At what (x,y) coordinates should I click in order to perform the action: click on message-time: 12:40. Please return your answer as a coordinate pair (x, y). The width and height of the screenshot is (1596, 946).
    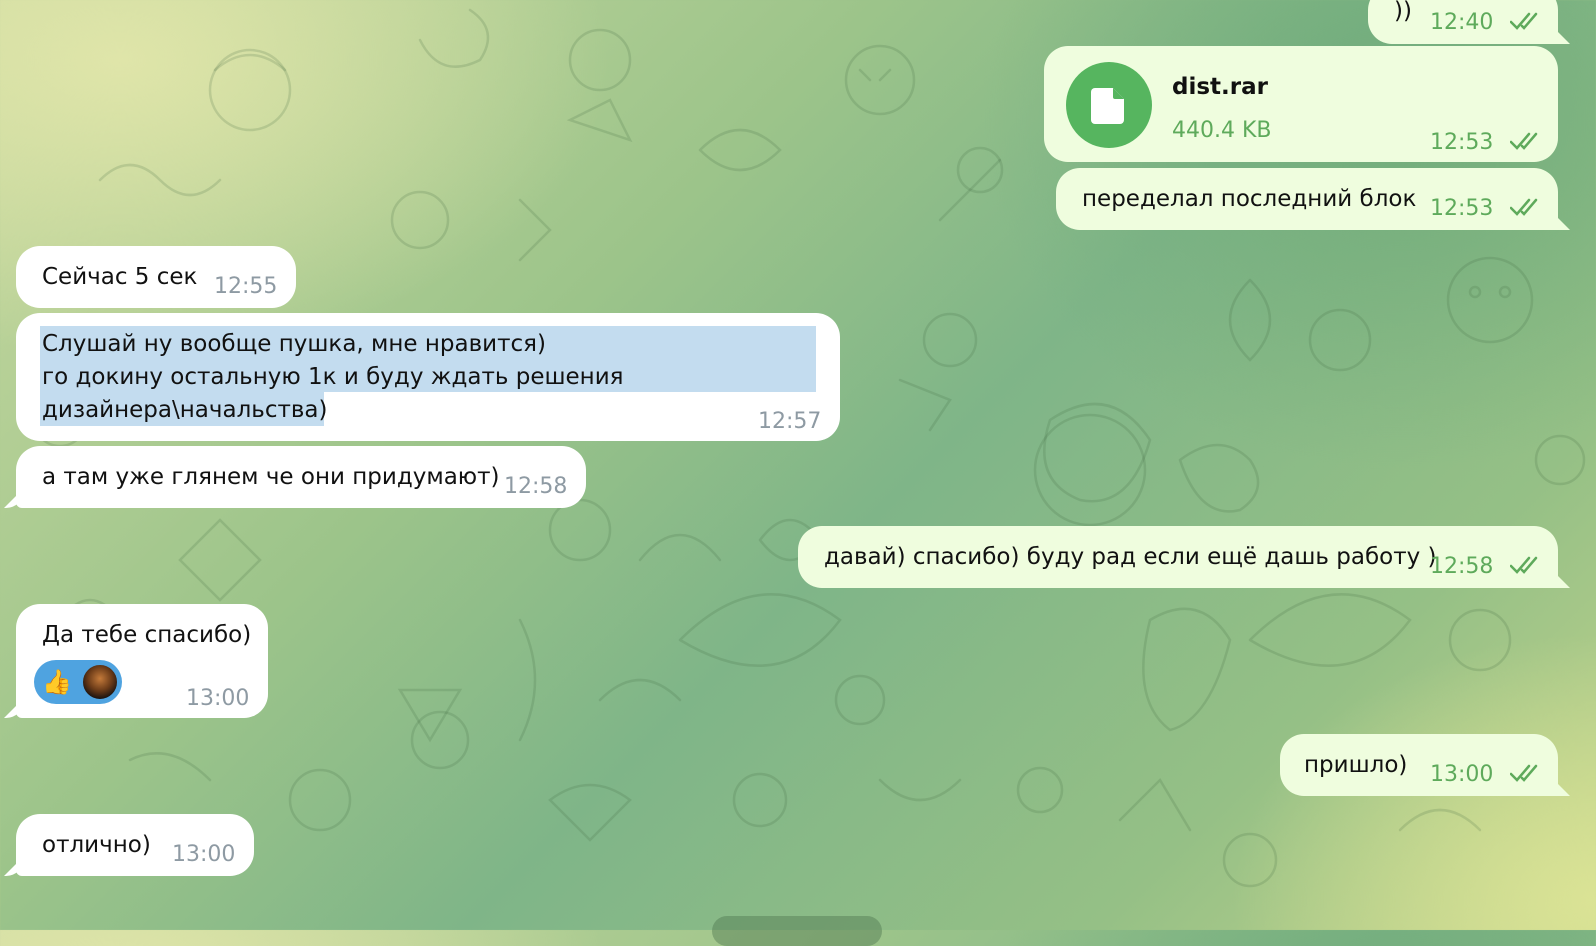
    Looking at the image, I should click on (1462, 22).